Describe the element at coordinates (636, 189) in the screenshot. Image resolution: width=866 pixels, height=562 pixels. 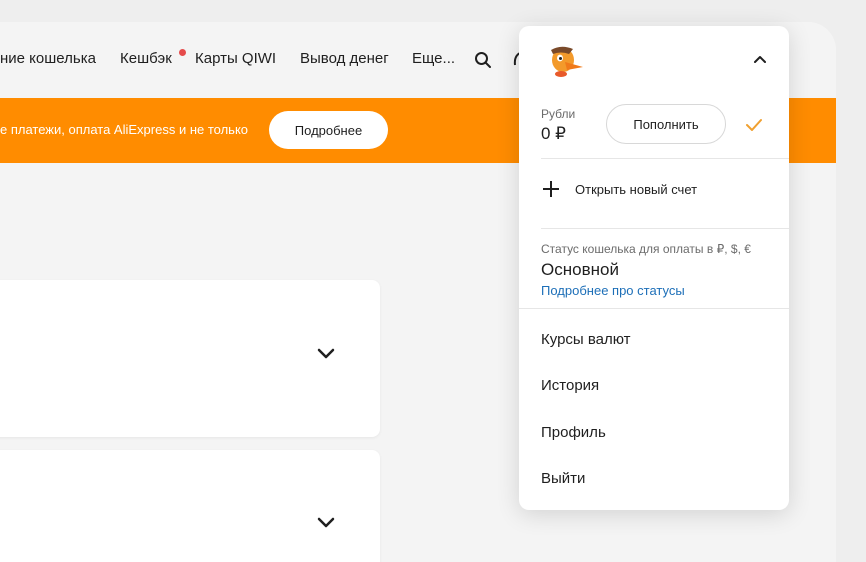
I see `open-new-account-label: Открыть новый счет` at that location.